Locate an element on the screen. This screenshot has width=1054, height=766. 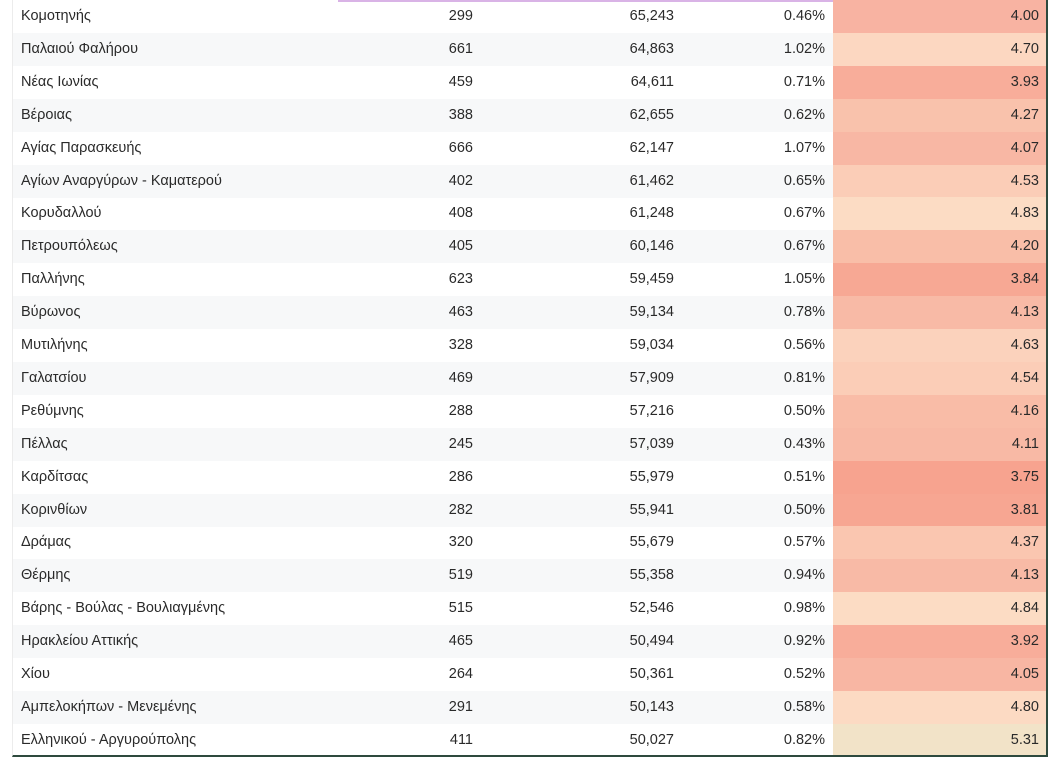
score-cell: 4.00 is located at coordinates (939, 16).